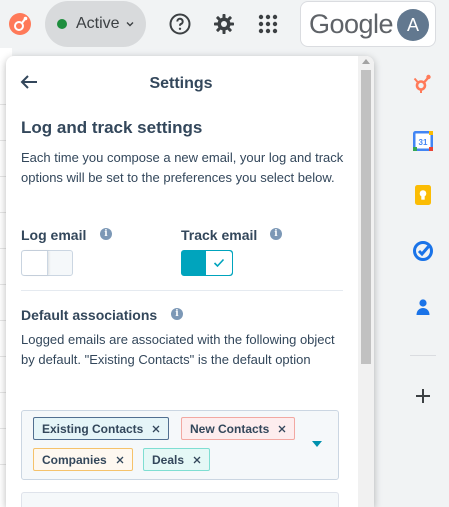 The image size is (449, 507). I want to click on tag-new-contacts: New Contacts, so click(238, 428).